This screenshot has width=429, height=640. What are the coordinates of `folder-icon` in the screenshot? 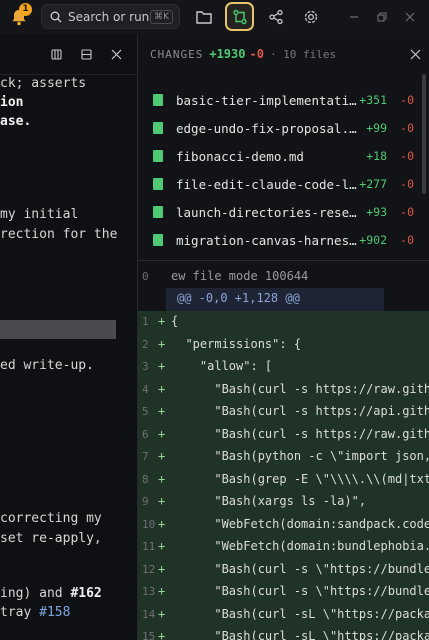 It's located at (204, 17).